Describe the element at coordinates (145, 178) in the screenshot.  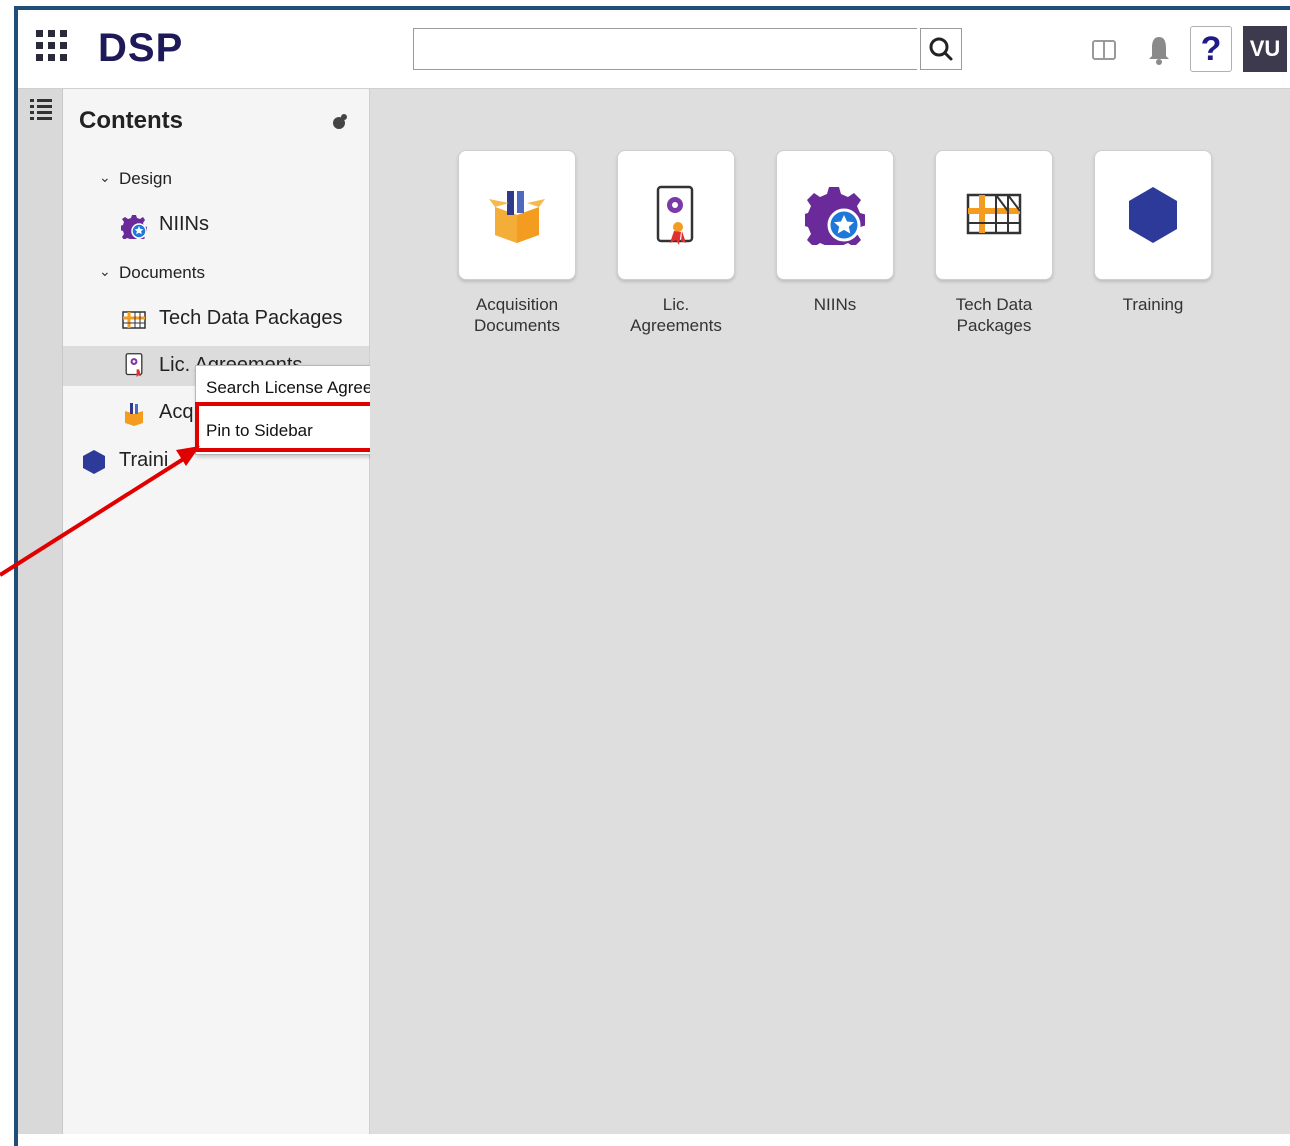
I see `tree-group-label: Design` at that location.